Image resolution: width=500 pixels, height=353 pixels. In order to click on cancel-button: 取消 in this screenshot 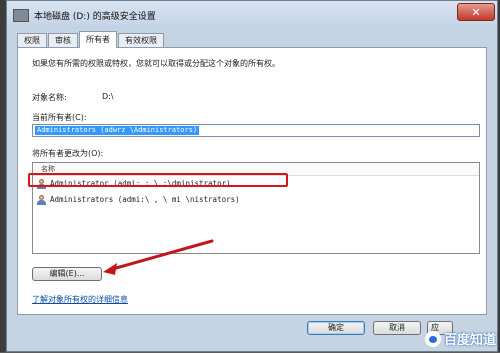, I will do `click(397, 328)`.